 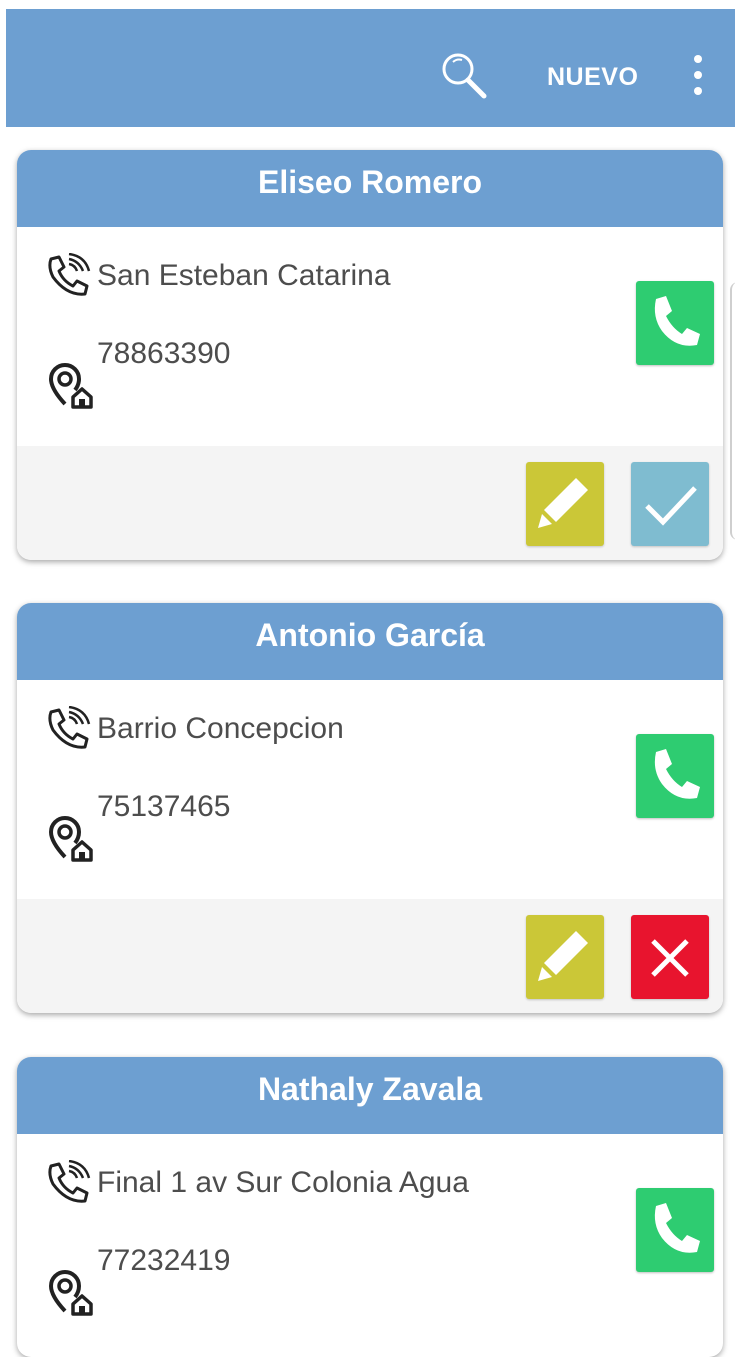 I want to click on cancel-button, so click(x=670, y=957).